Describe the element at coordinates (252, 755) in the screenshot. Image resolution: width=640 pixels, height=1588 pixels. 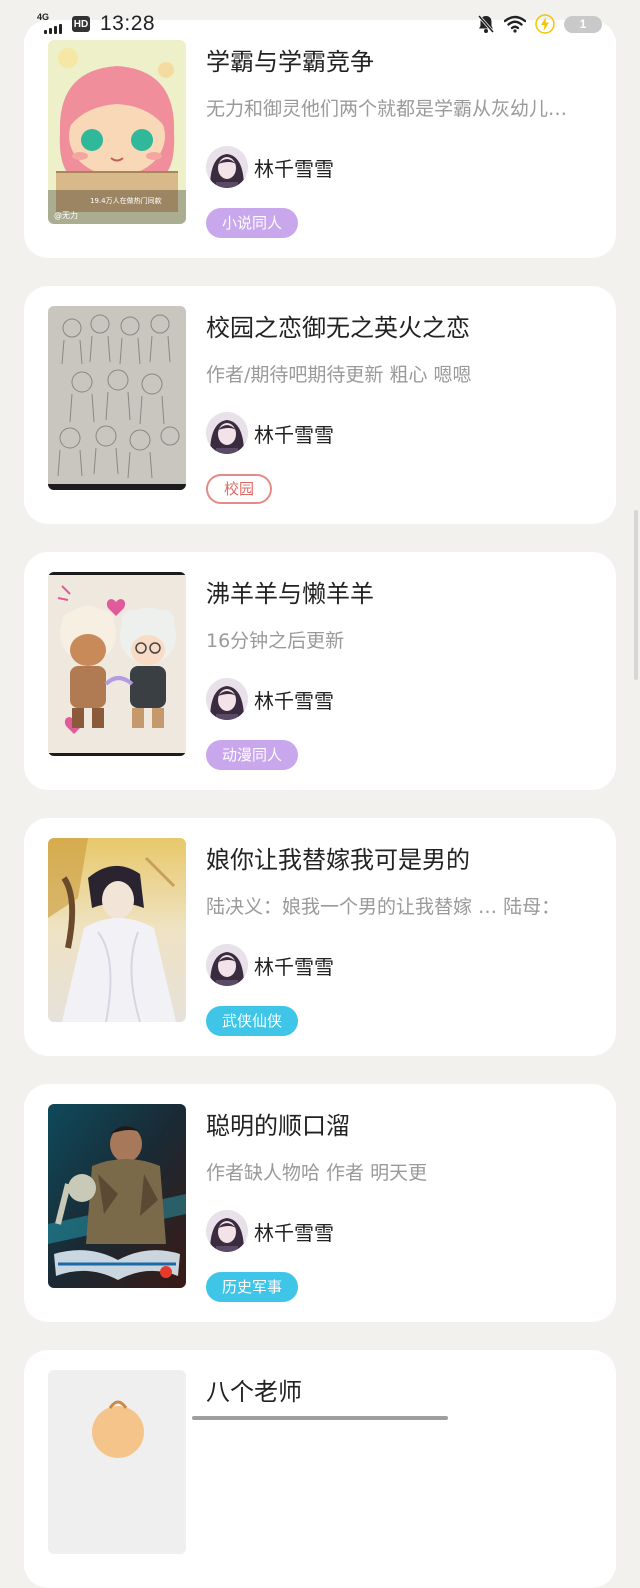
I see `category-tag: 动漫同人` at that location.